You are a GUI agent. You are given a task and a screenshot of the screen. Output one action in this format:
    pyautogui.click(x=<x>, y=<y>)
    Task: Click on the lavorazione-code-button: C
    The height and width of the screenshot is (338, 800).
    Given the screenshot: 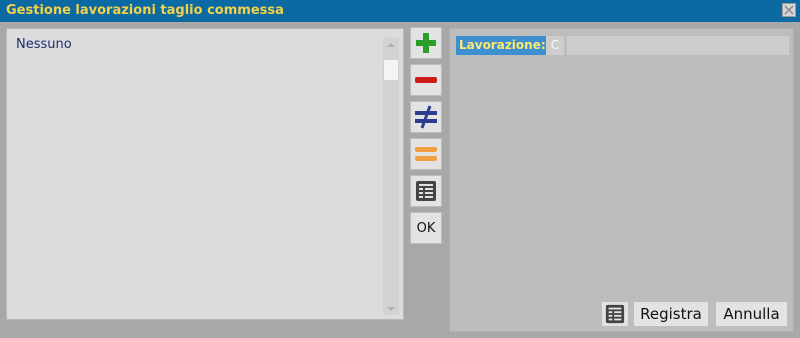 What is the action you would take?
    pyautogui.click(x=555, y=45)
    